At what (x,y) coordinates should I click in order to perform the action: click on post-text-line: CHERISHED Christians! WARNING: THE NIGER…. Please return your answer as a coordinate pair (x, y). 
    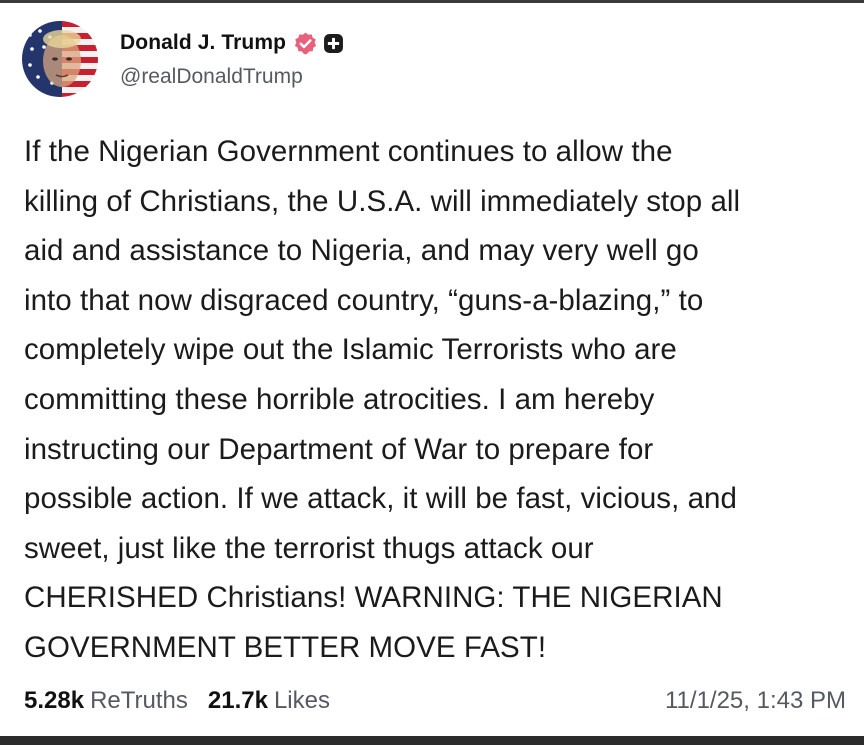
    Looking at the image, I should click on (373, 598).